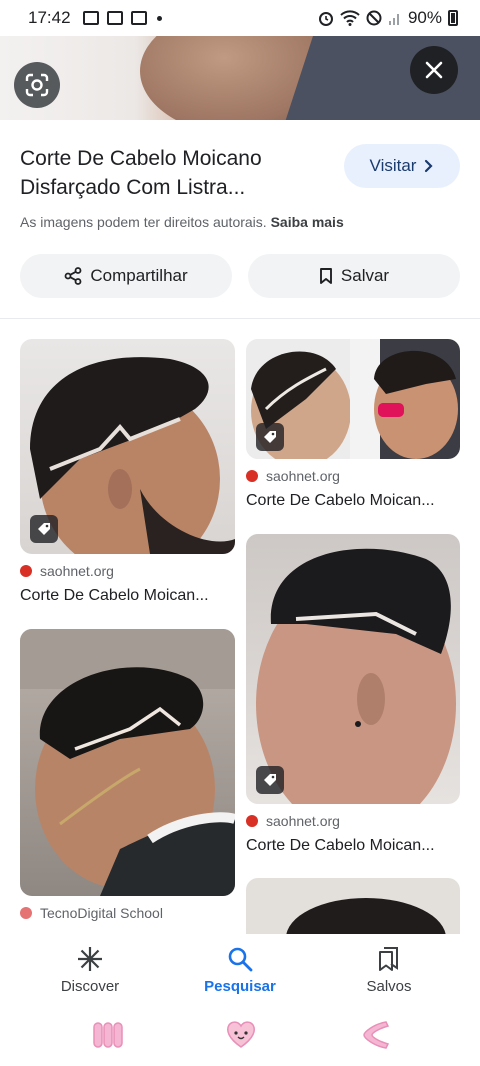 The width and height of the screenshot is (480, 1066). What do you see at coordinates (90, 18) in the screenshot?
I see `gallery-notification-icon` at bounding box center [90, 18].